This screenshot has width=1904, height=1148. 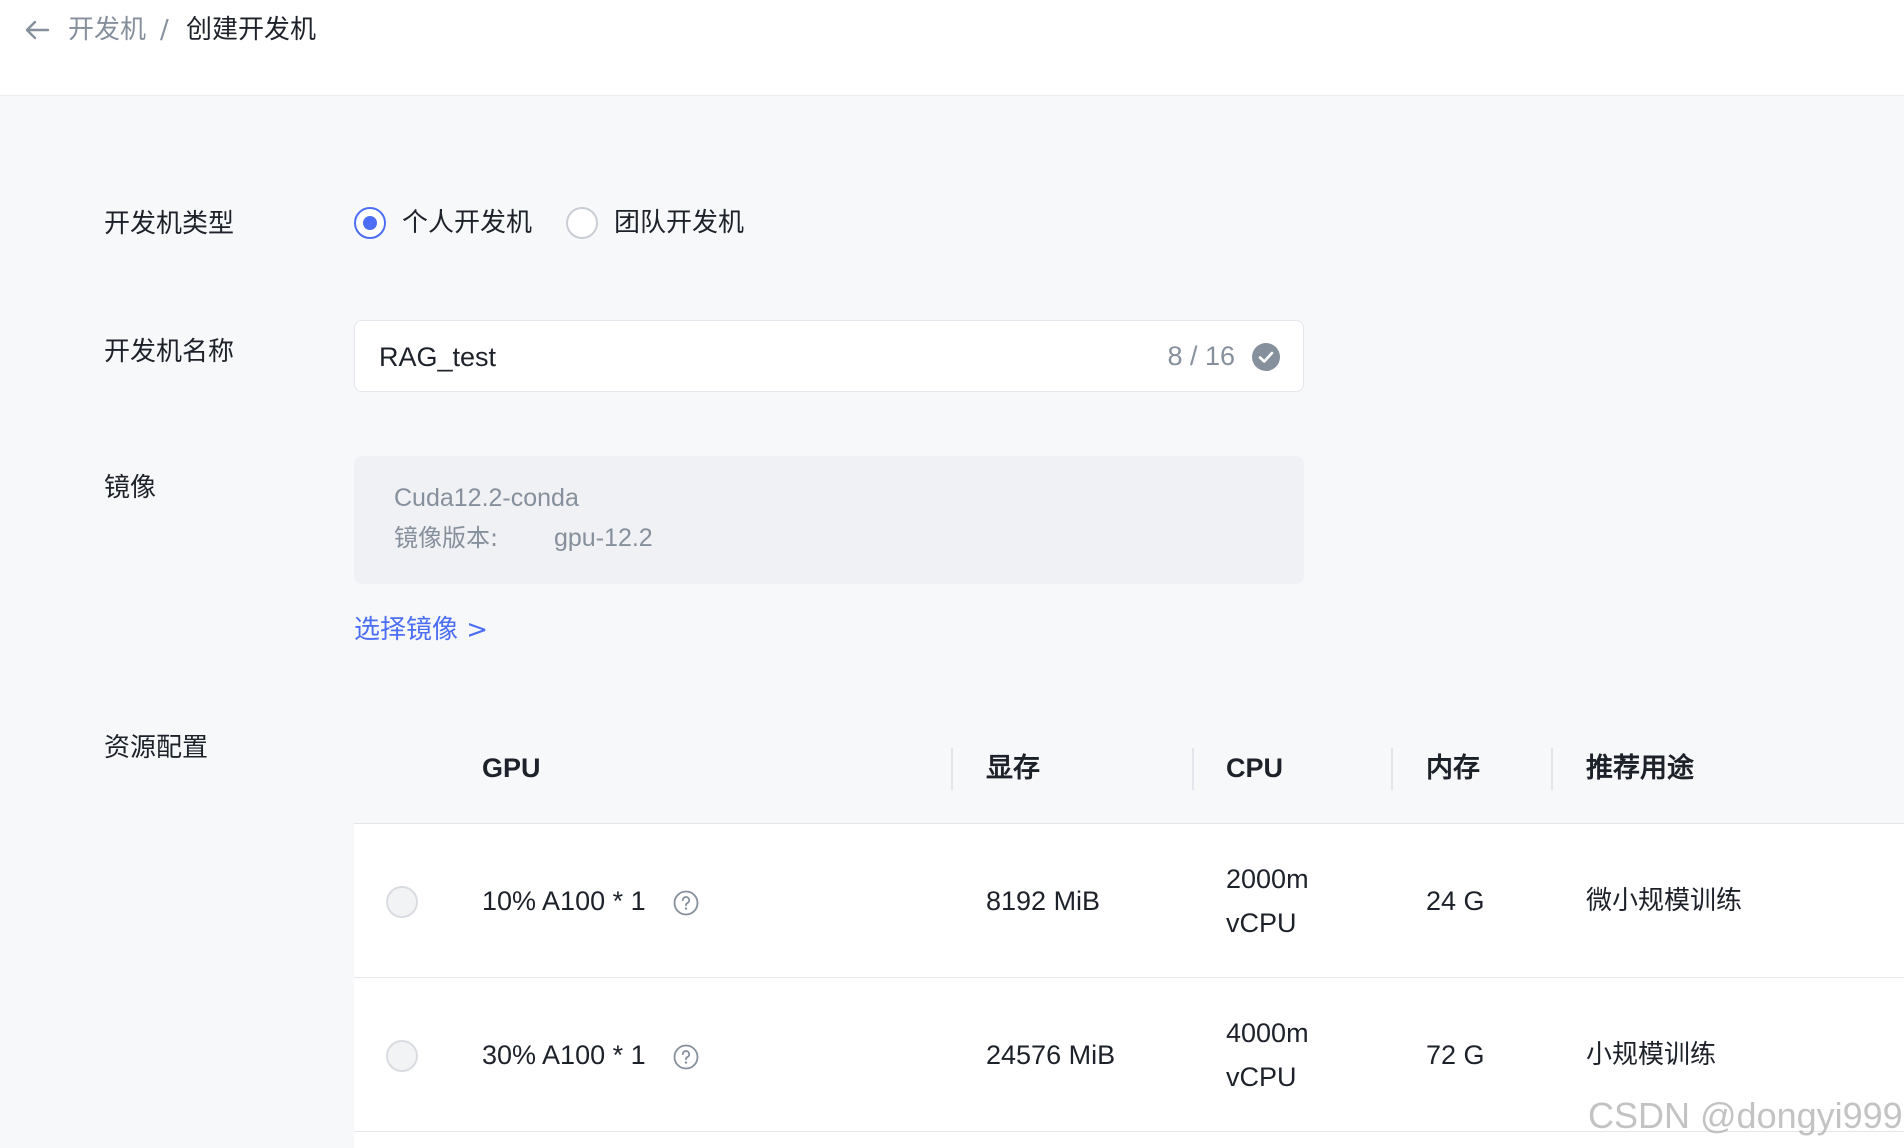 What do you see at coordinates (1455, 1055) in the screenshot?
I see `cell-memory: 72 G` at bounding box center [1455, 1055].